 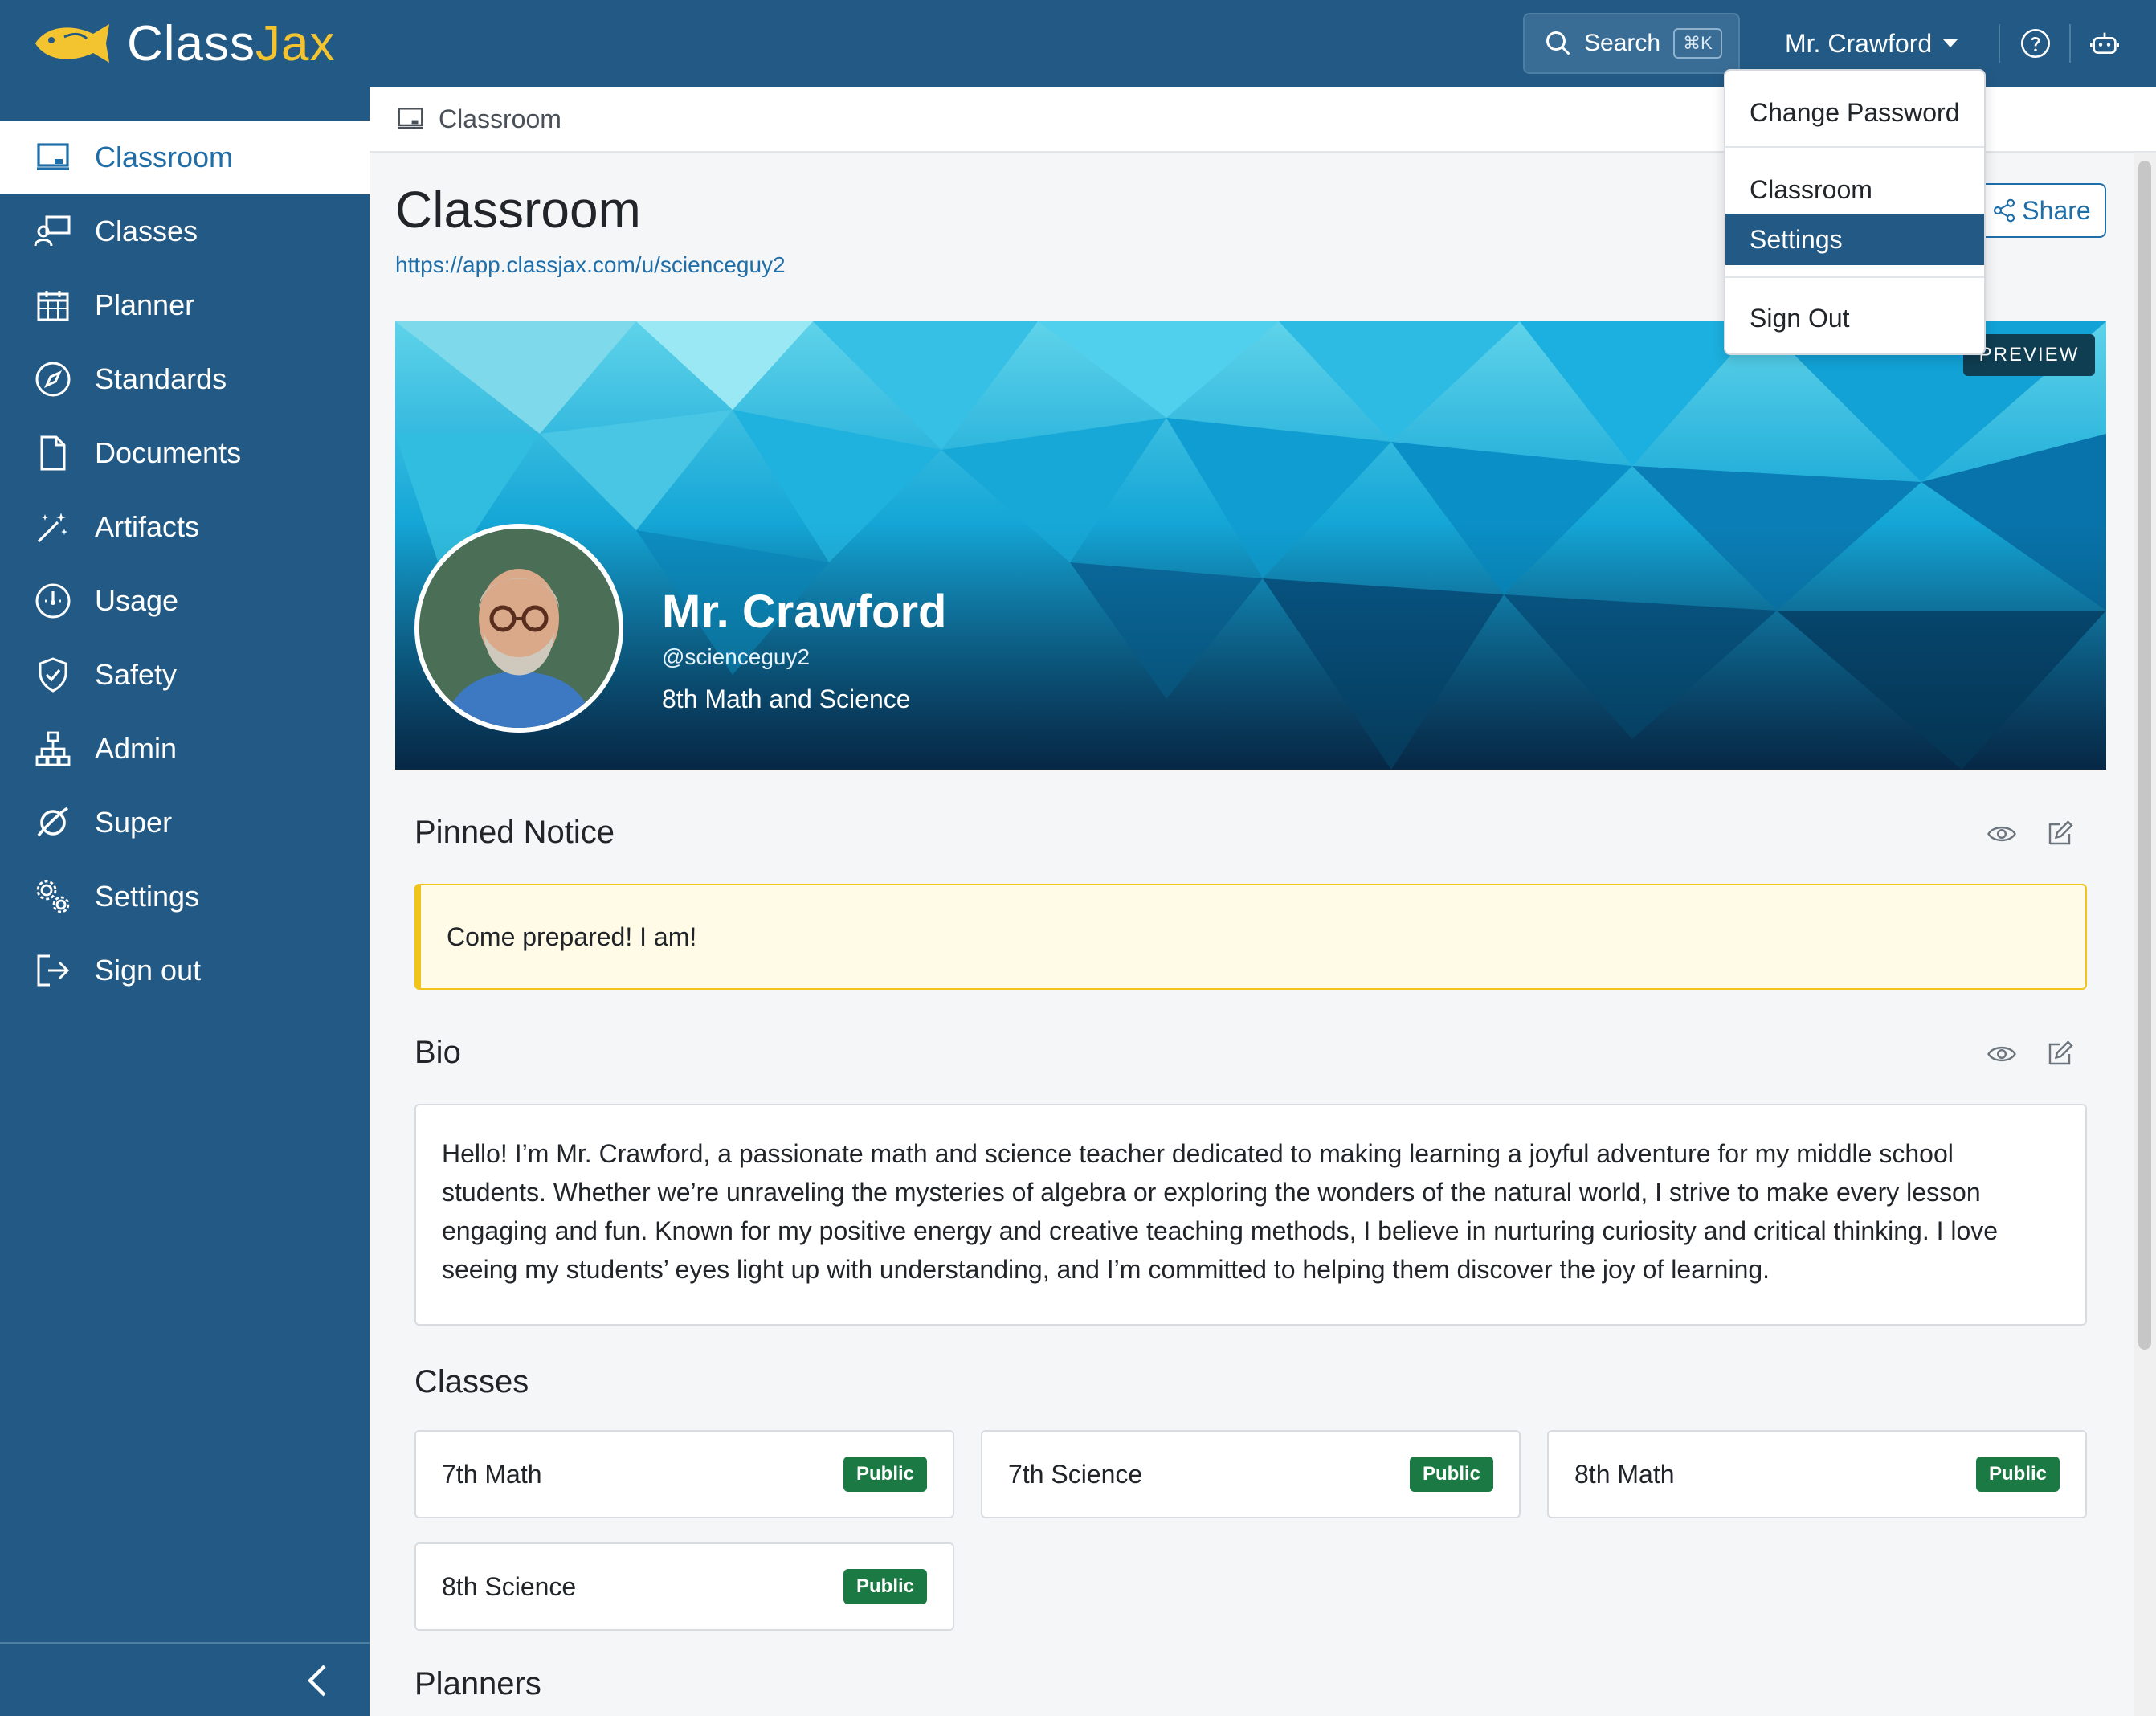 What do you see at coordinates (471, 1381) in the screenshot?
I see `classes-title: Classes` at bounding box center [471, 1381].